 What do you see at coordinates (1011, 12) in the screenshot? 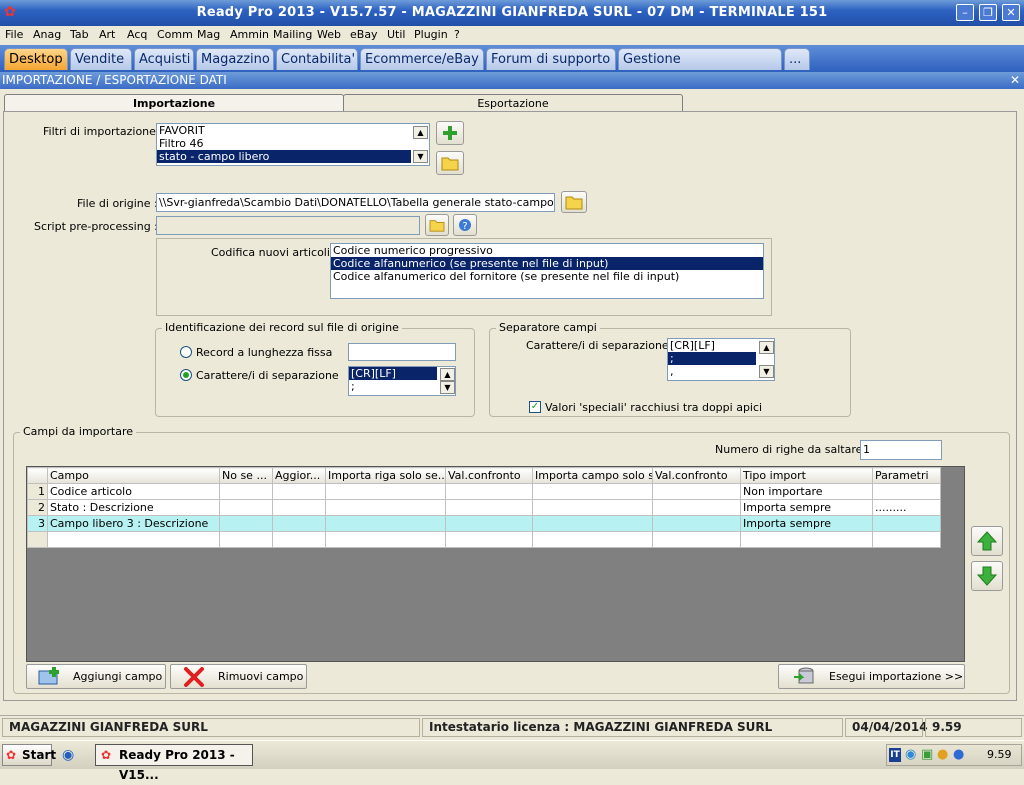
I see `close-window-button: ✕` at bounding box center [1011, 12].